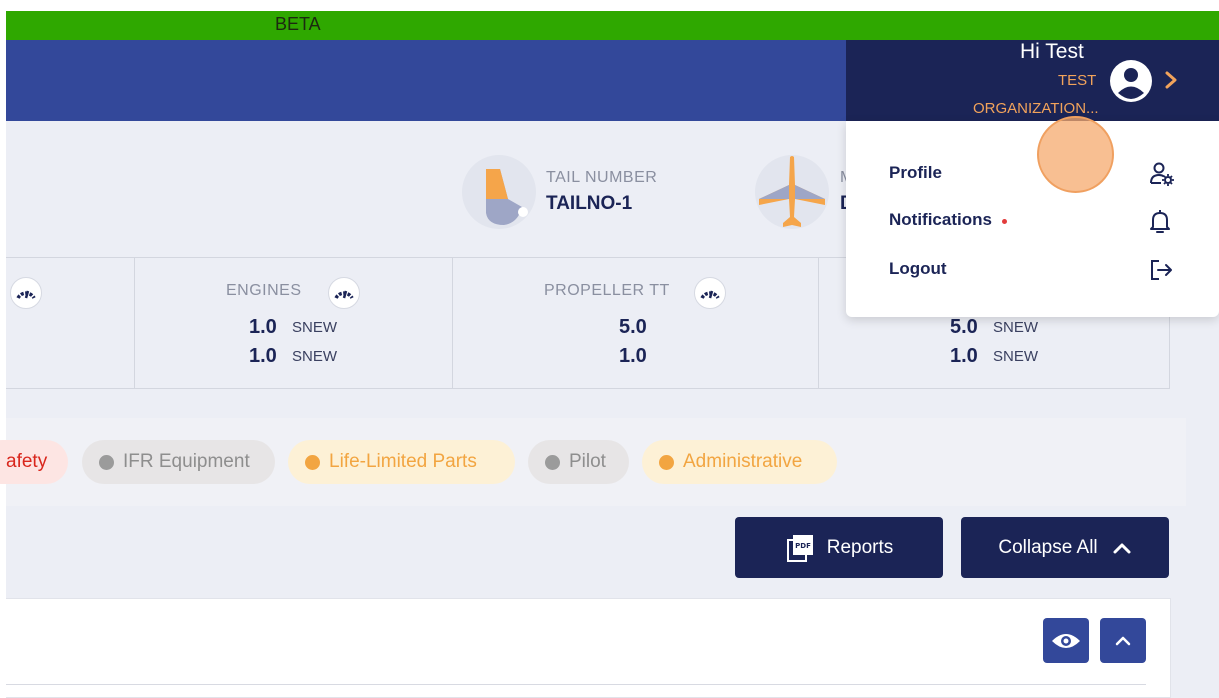 The height and width of the screenshot is (698, 1219). I want to click on reports-label: Reports, so click(860, 547).